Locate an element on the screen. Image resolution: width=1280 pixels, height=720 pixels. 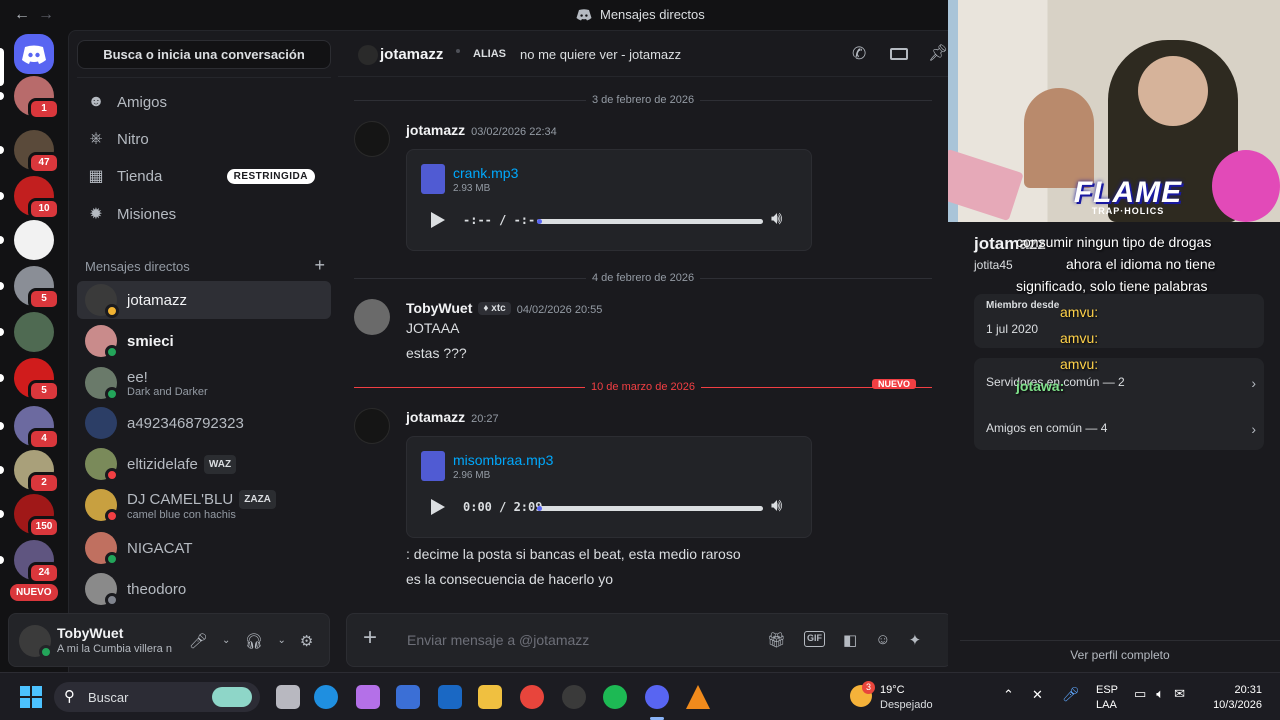
dm-item: theodoro is located at coordinates (204, 589).